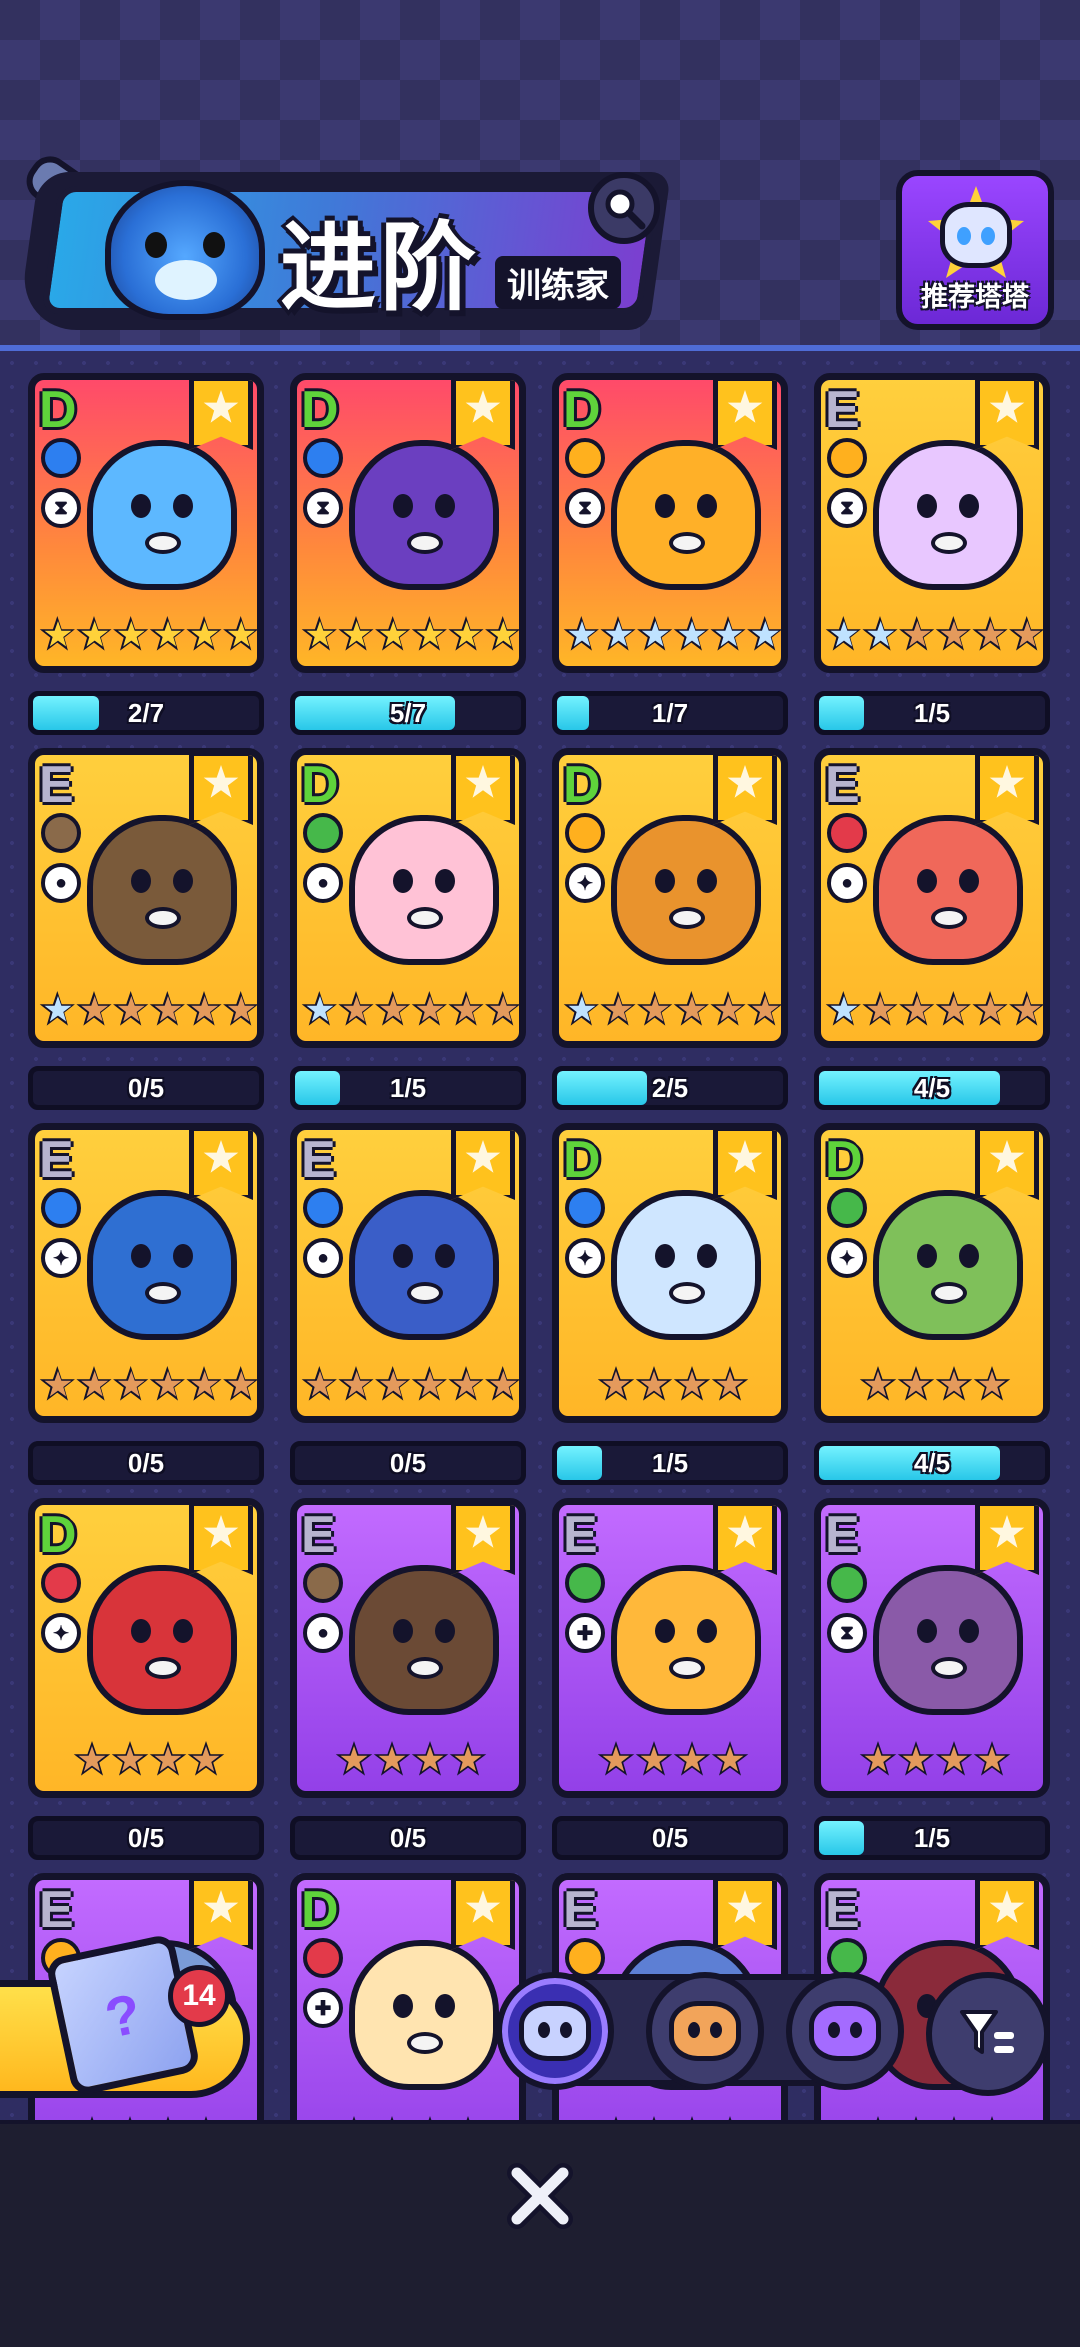  I want to click on card-portrait: D ✦, so click(670, 1273).